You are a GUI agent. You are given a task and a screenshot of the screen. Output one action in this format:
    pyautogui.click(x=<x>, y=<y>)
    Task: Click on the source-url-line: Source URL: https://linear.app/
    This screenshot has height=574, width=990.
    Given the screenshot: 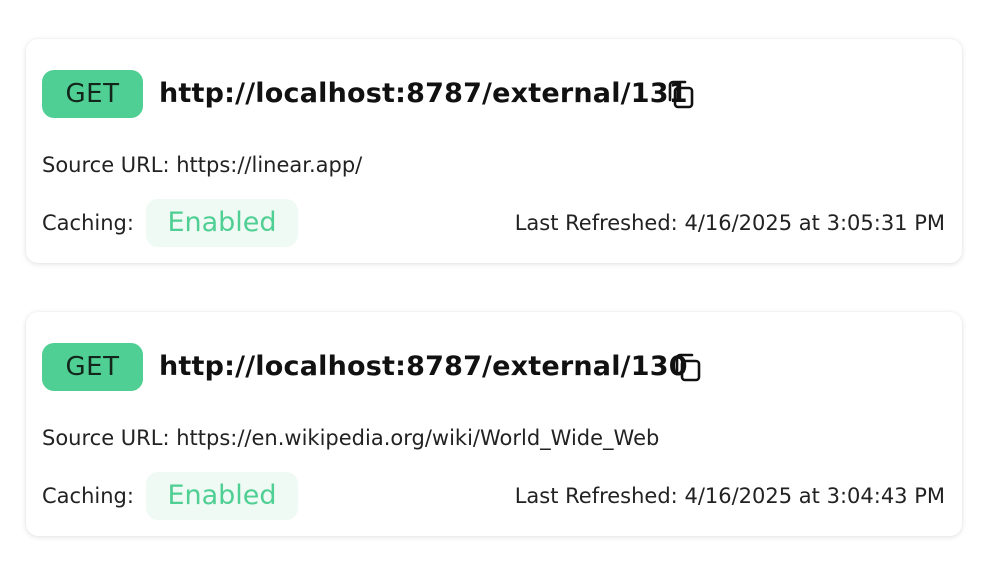 What is the action you would take?
    pyautogui.click(x=202, y=165)
    